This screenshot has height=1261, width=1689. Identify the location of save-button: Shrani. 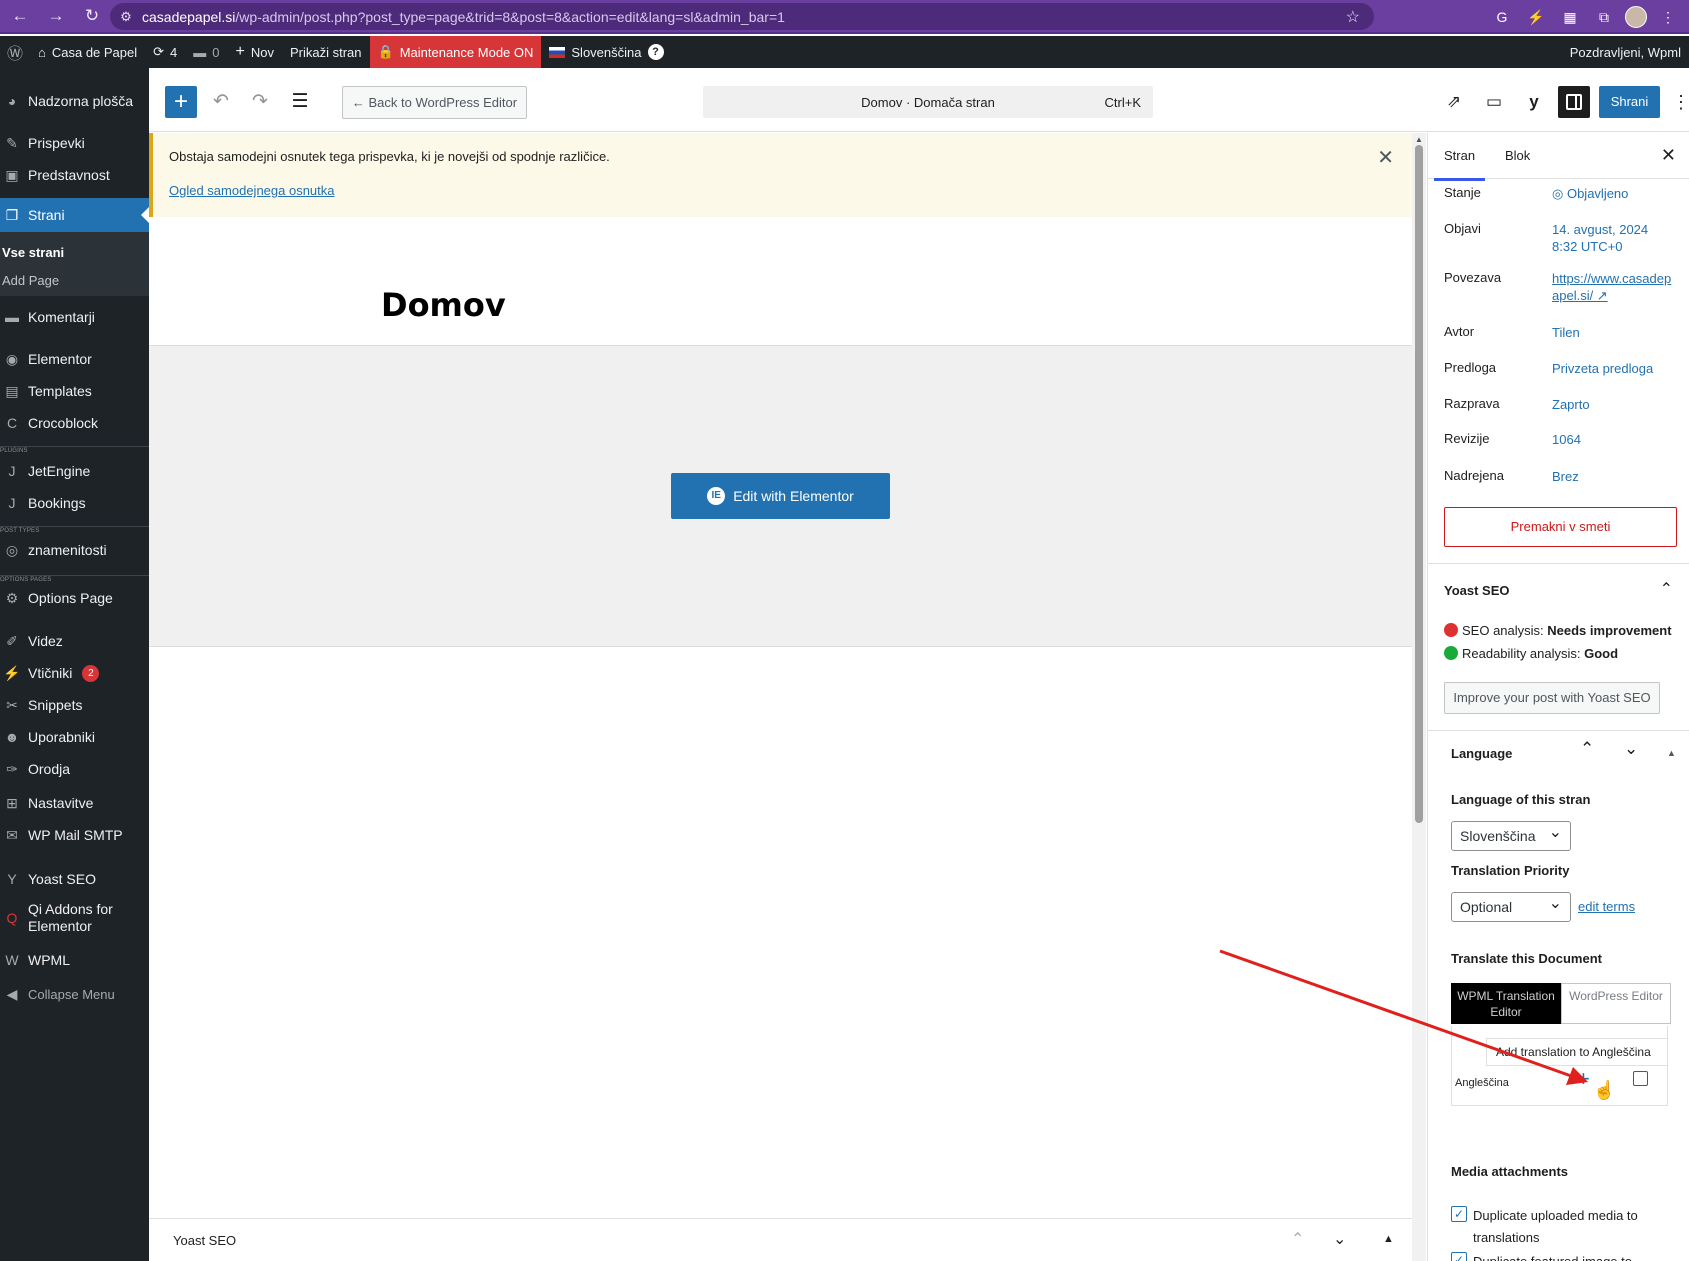
(1629, 102).